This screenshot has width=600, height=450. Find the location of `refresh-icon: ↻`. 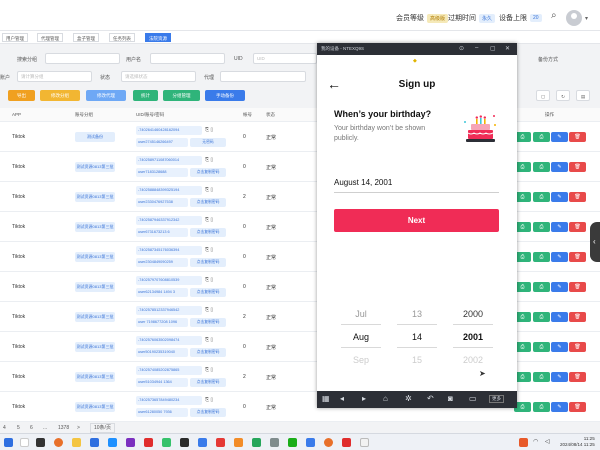

refresh-icon: ↻ is located at coordinates (563, 95).